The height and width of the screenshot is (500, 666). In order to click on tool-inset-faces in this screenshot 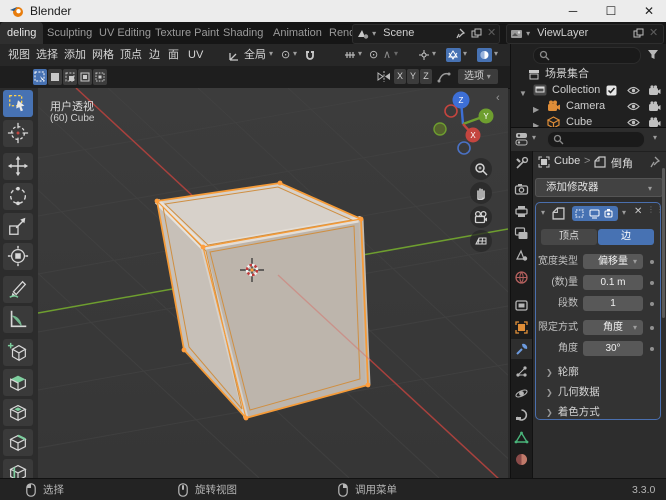, I will do `click(18, 412)`.